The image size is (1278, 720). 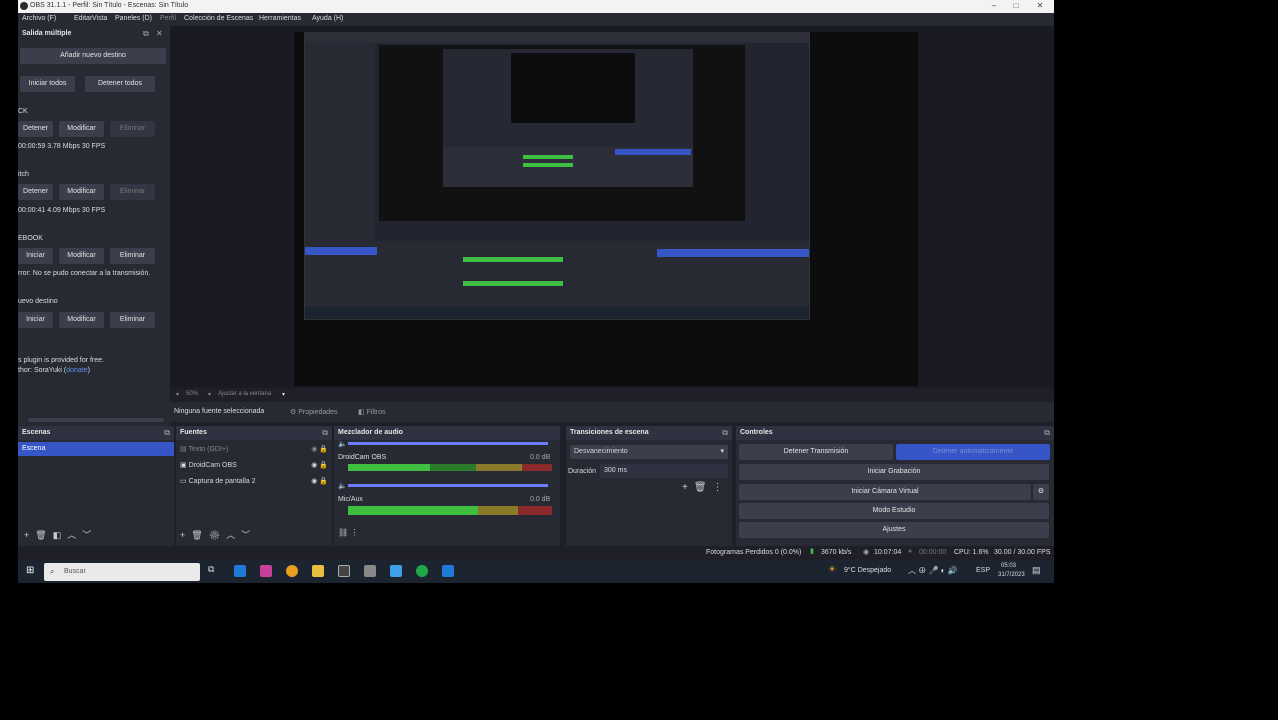 I want to click on auto-stop-button: Detener automáticamente, so click(x=973, y=452).